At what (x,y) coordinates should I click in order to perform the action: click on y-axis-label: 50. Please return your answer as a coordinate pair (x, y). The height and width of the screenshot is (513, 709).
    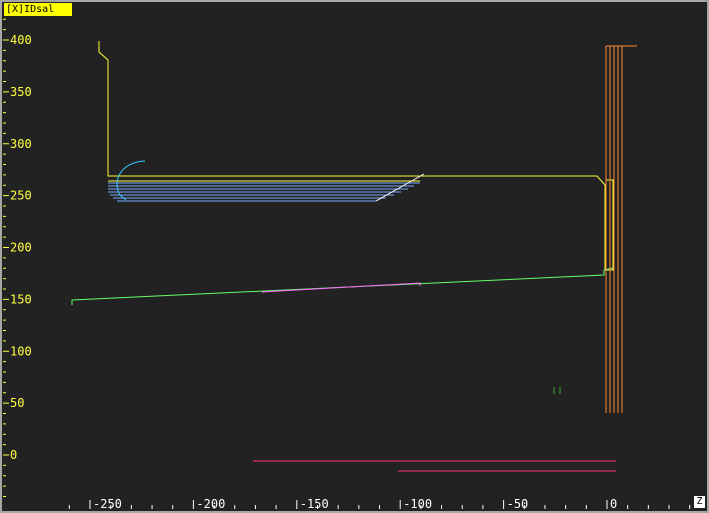
    Looking at the image, I should click on (17, 403).